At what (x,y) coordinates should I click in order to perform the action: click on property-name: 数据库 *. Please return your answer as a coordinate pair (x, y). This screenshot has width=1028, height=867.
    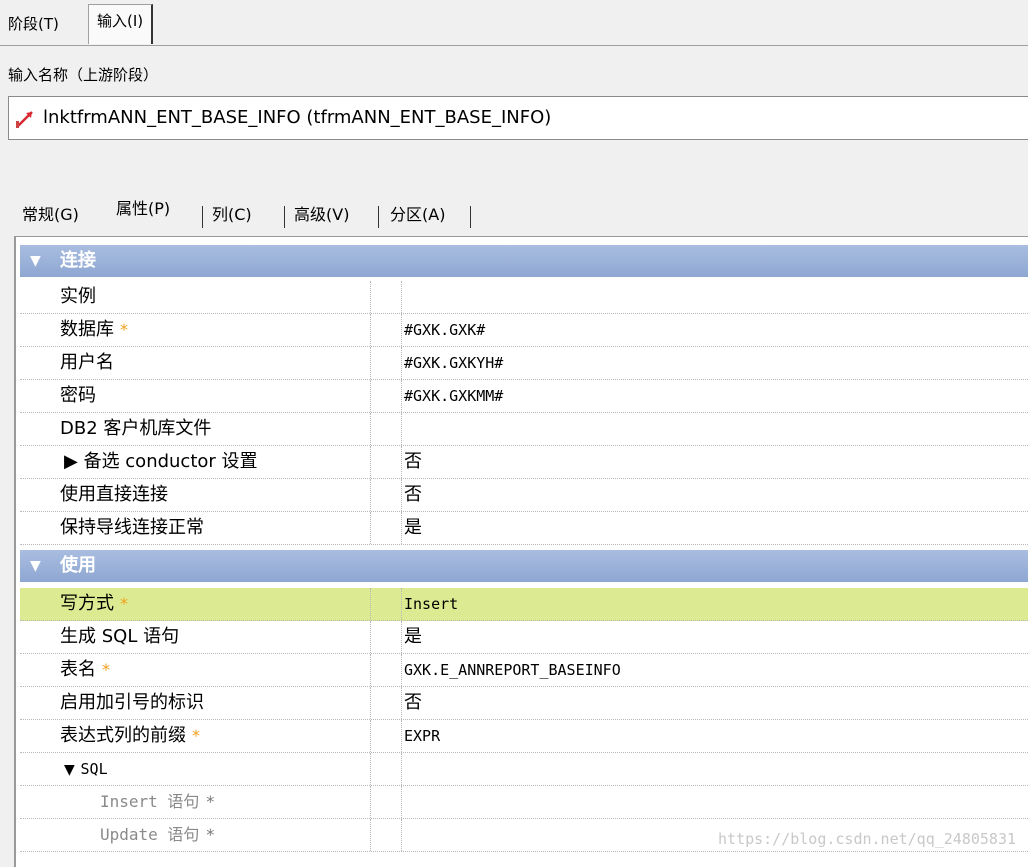
    Looking at the image, I should click on (94, 329).